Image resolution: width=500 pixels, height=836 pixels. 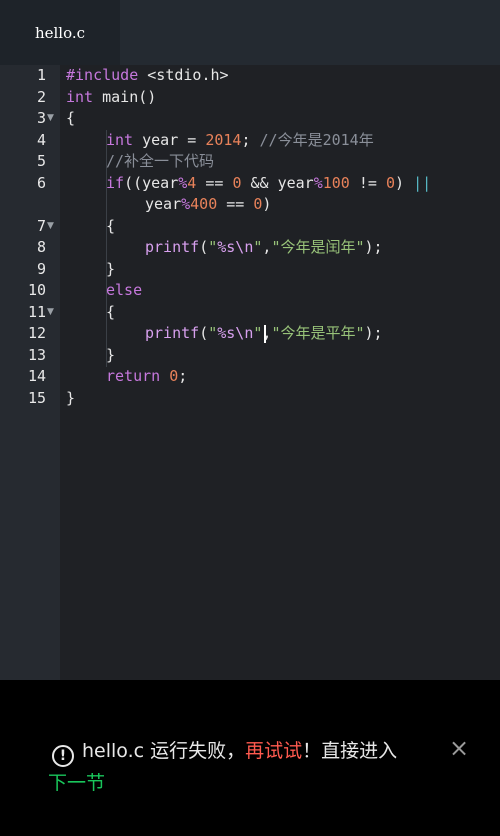 I want to click on line-number: 9, so click(x=41, y=268).